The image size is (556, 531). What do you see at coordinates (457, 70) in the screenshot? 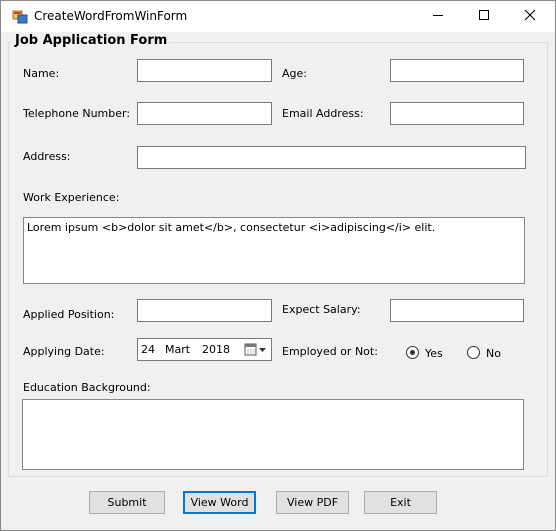
I see `age-field` at bounding box center [457, 70].